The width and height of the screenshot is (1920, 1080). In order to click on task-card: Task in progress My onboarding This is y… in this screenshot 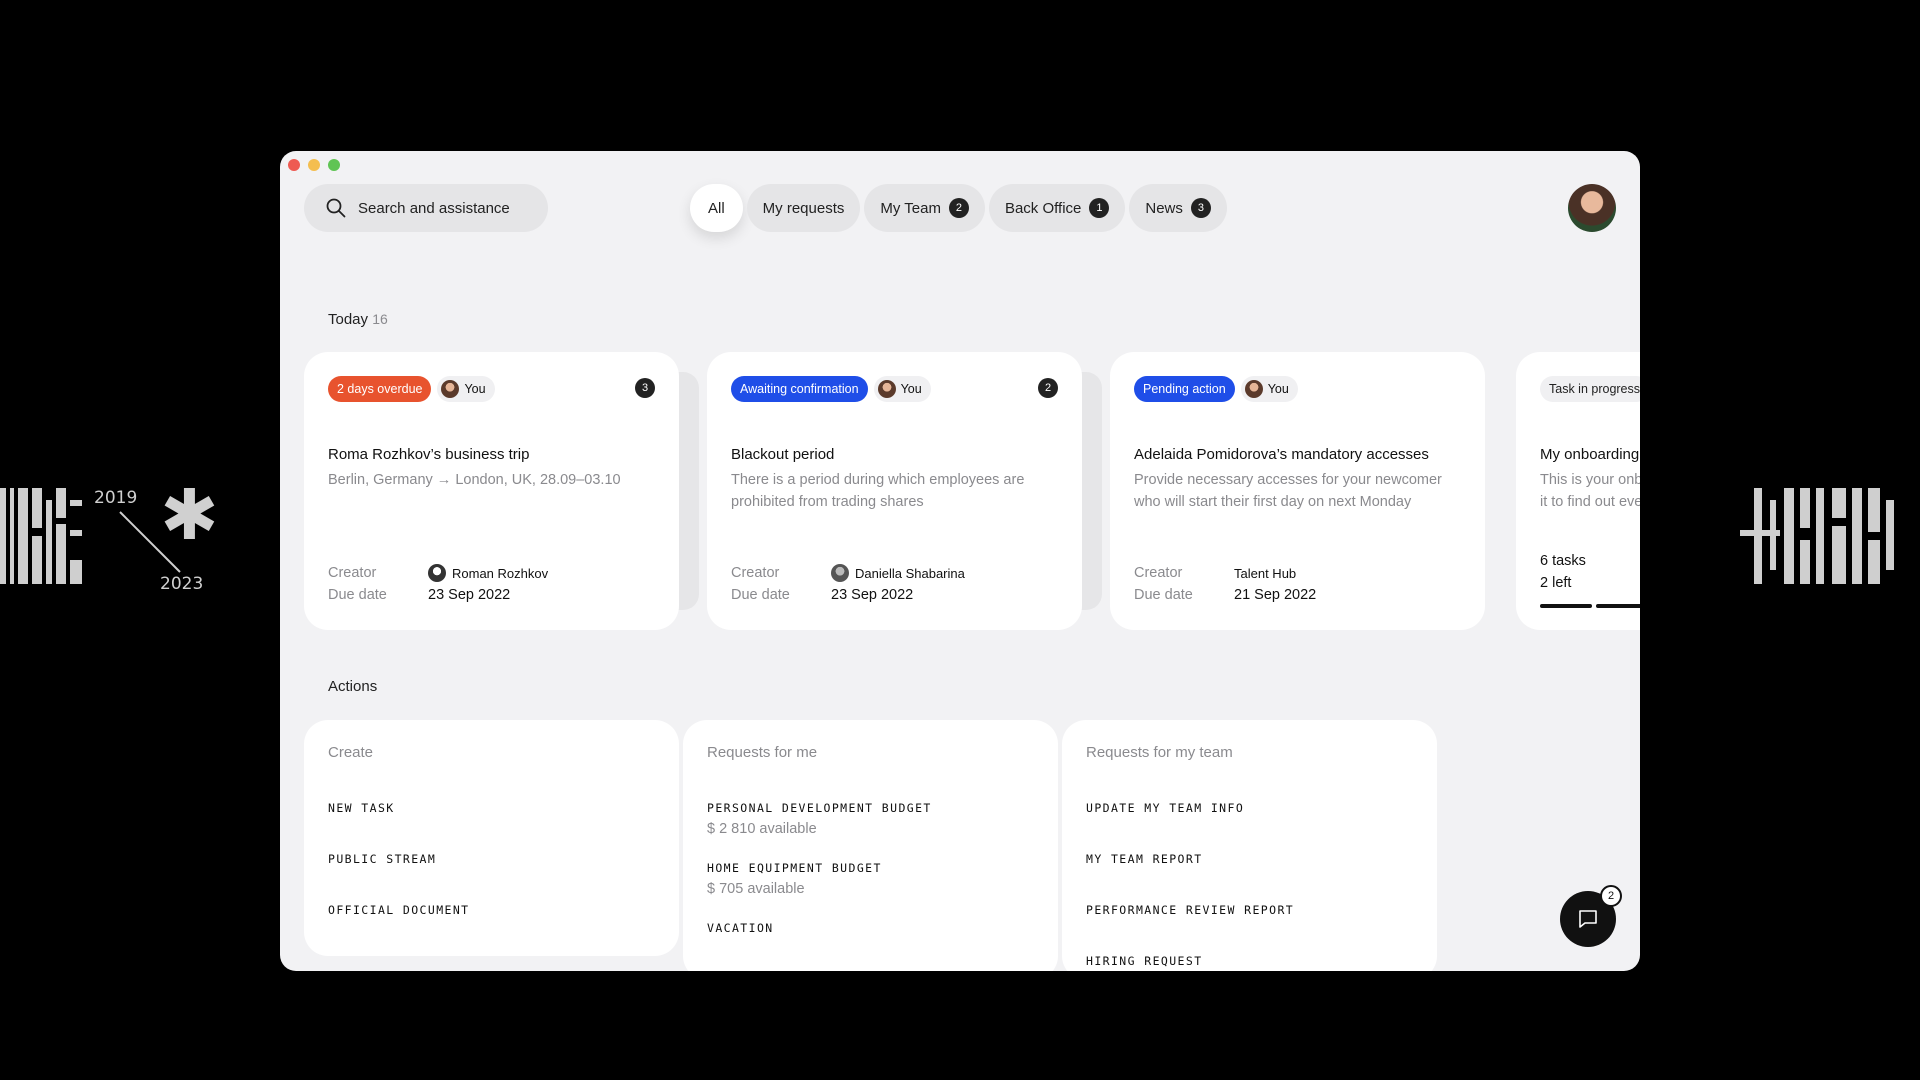, I will do `click(1578, 491)`.